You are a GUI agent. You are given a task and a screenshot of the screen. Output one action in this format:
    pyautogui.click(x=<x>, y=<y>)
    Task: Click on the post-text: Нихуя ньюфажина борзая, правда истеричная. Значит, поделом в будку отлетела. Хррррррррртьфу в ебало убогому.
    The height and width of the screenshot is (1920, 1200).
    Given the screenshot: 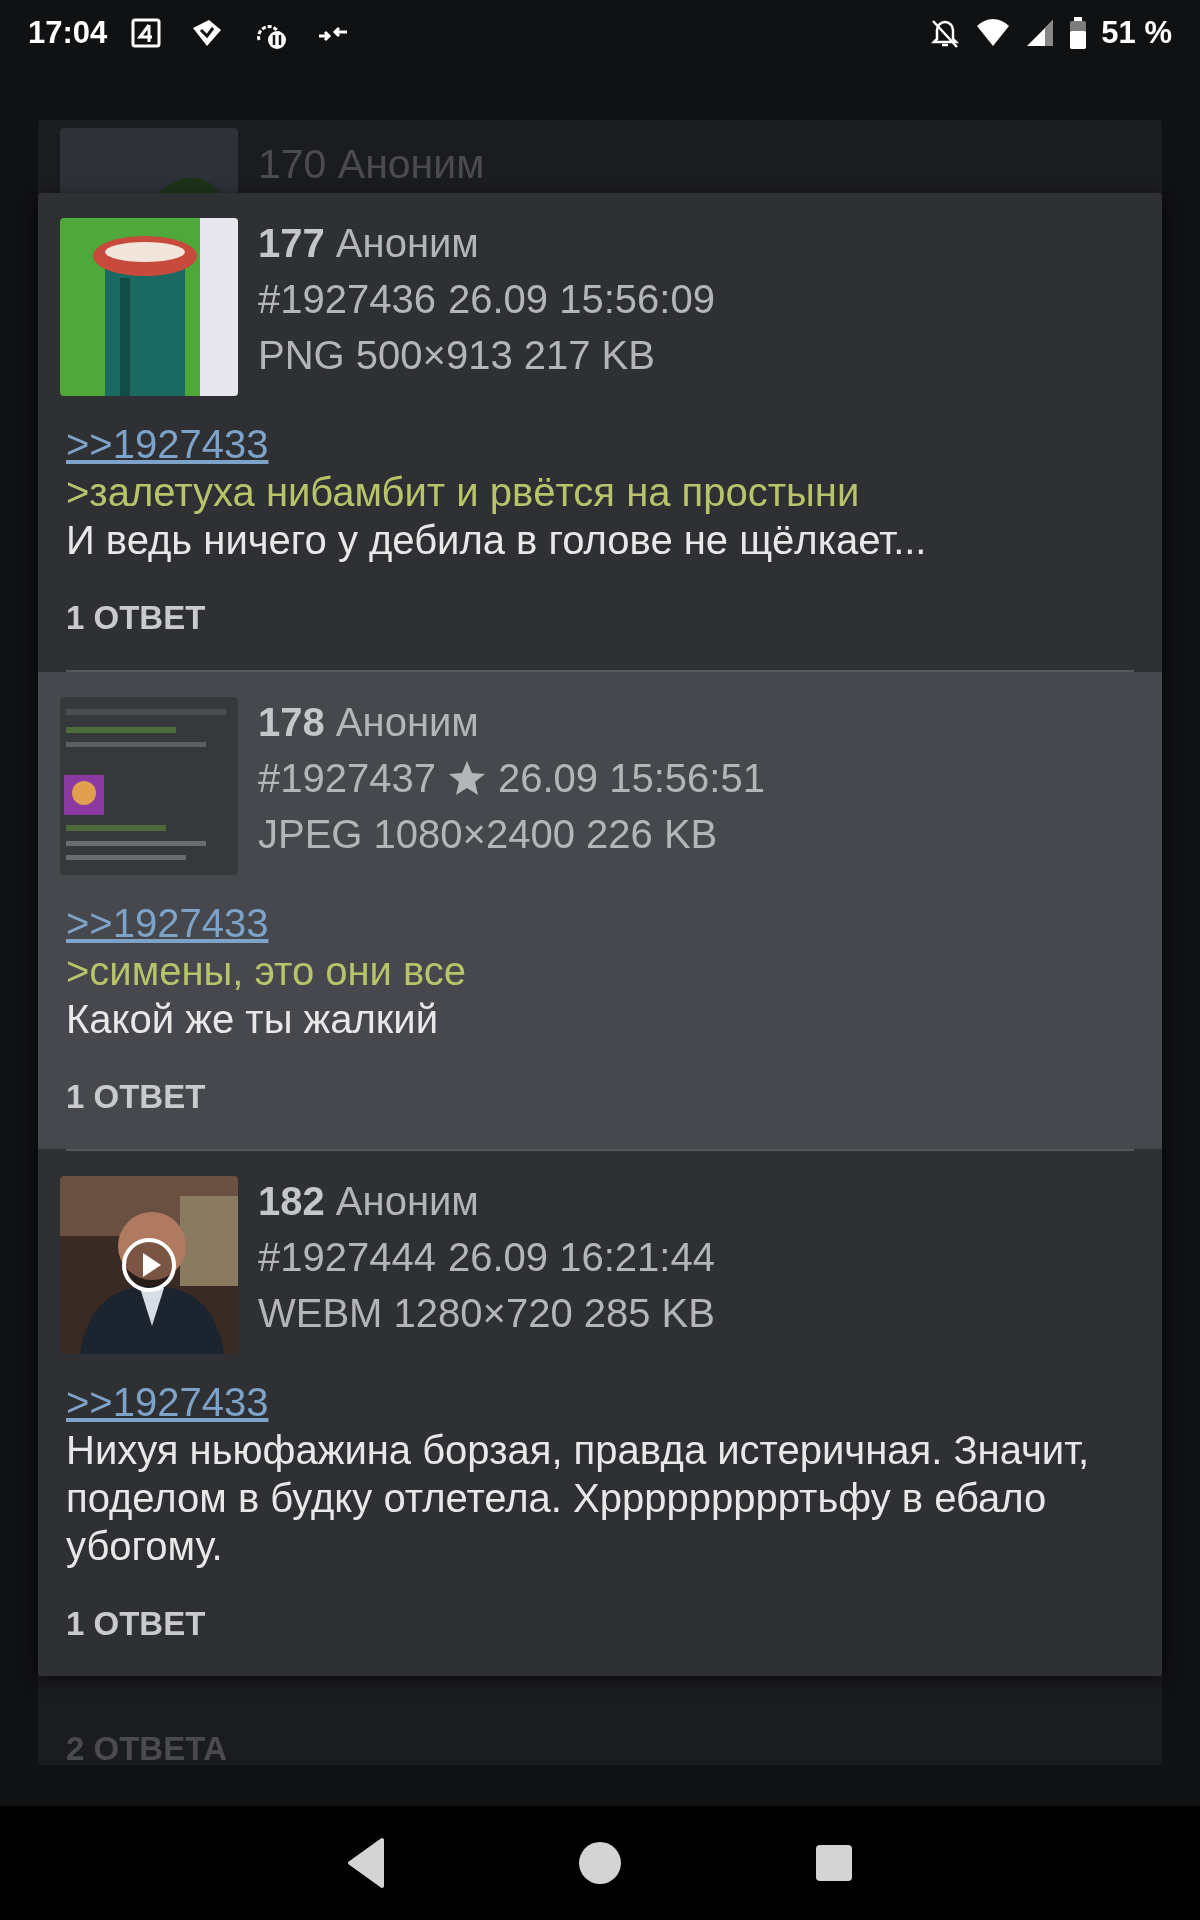 What is the action you would take?
    pyautogui.click(x=578, y=1498)
    